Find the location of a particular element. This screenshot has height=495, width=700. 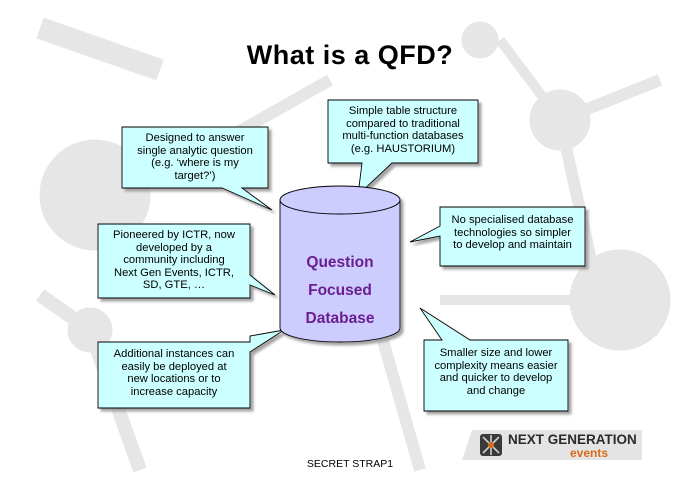

callout-line: target?’) is located at coordinates (195, 175).